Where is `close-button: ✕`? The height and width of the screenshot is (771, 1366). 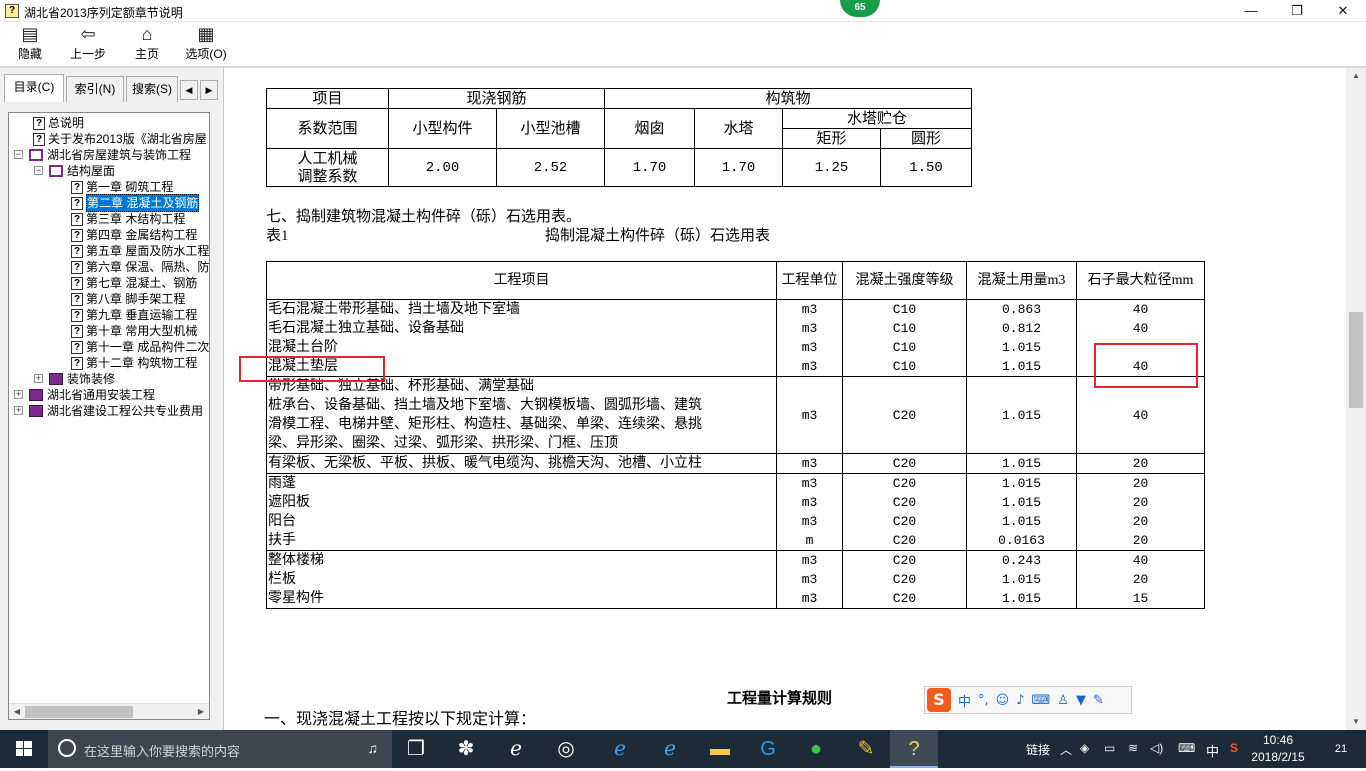
close-button: ✕ is located at coordinates (1343, 11).